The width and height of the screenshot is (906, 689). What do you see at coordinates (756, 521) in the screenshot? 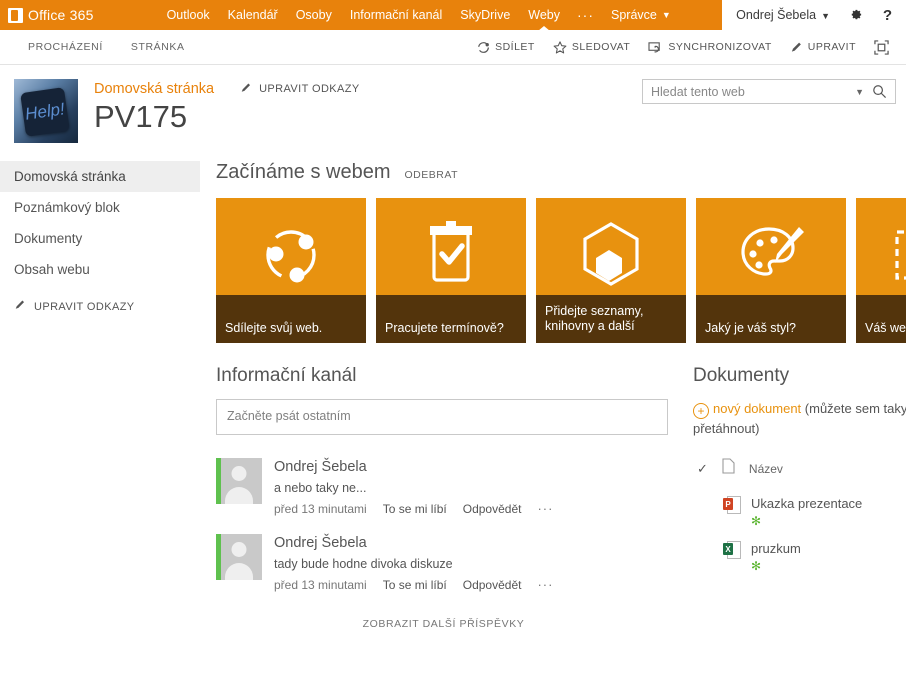
I see `new-item-badge: ✻` at bounding box center [756, 521].